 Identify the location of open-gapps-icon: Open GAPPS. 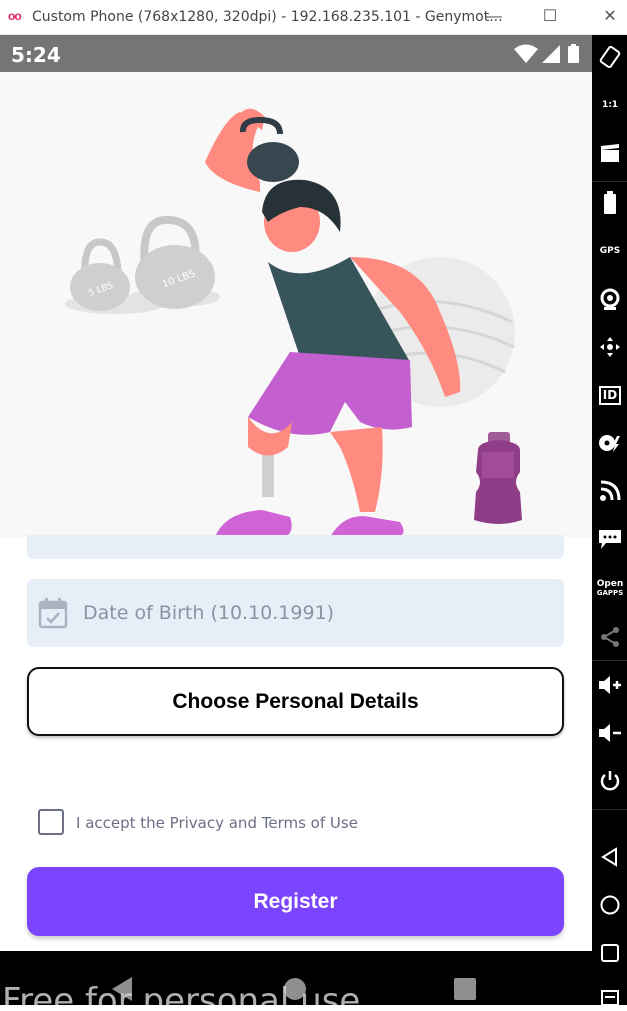
(610, 589).